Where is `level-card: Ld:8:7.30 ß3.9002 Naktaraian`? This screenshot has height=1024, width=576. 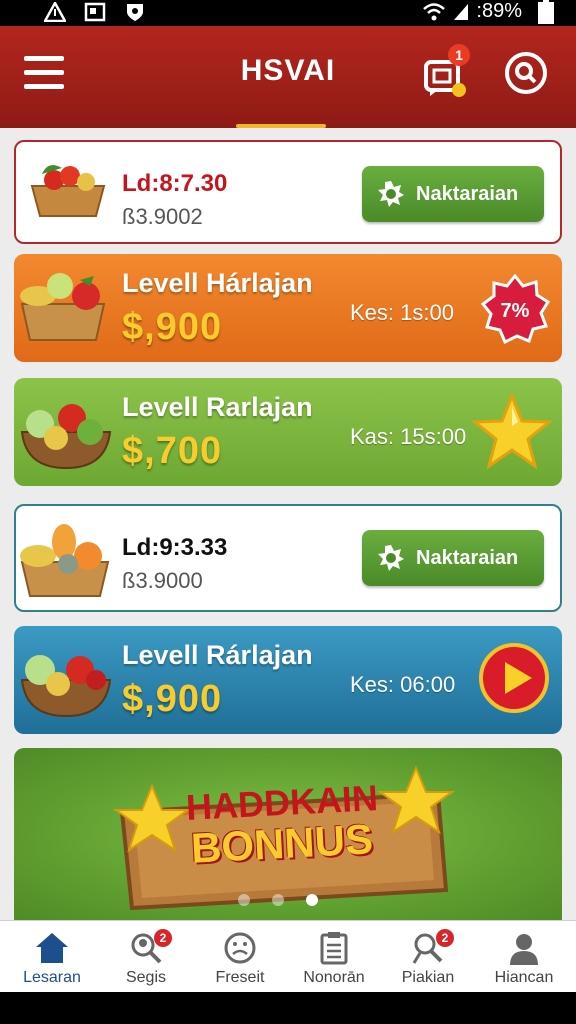
level-card: Ld:8:7.30 ß3.9002 Naktaraian is located at coordinates (288, 192).